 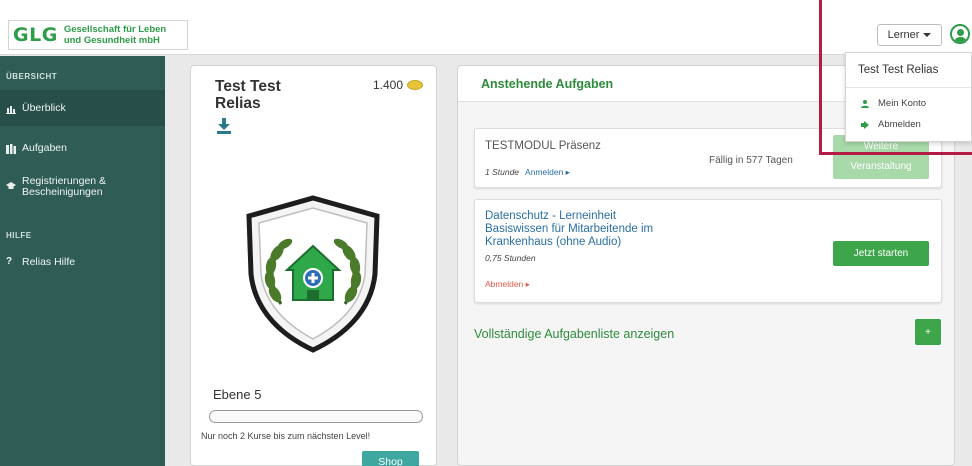 What do you see at coordinates (547, 172) in the screenshot?
I see `register-link: Anmelden ▸` at bounding box center [547, 172].